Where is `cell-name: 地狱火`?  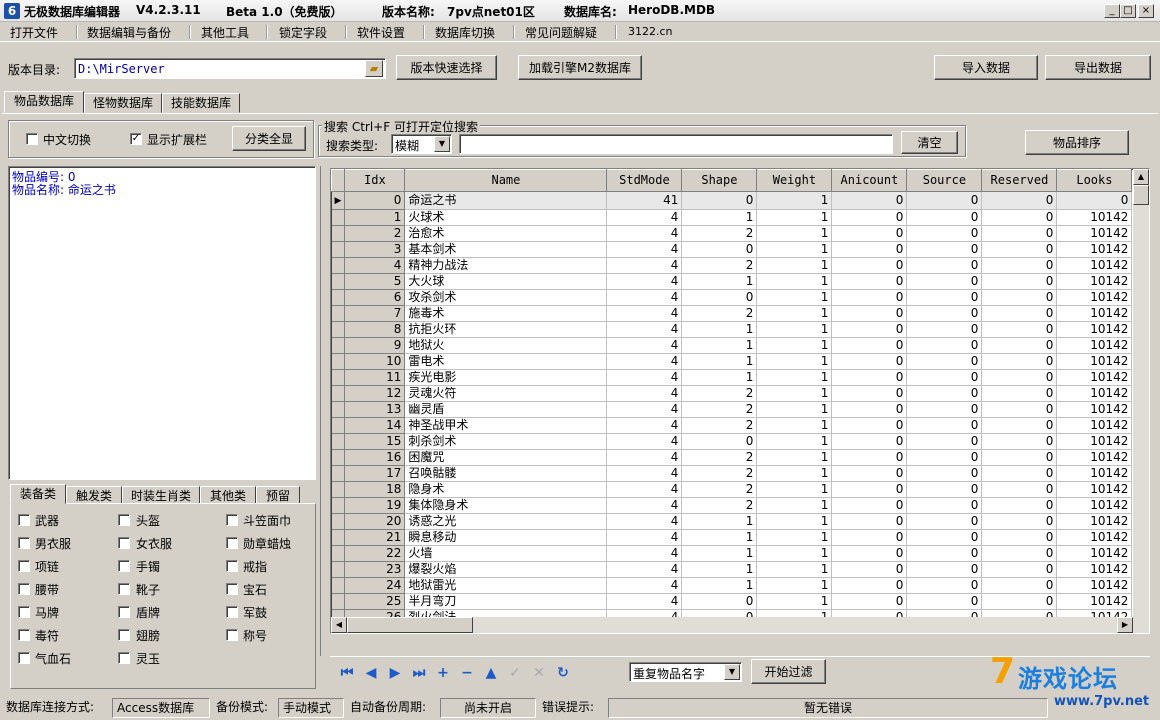
cell-name: 地狱火 is located at coordinates (506, 345).